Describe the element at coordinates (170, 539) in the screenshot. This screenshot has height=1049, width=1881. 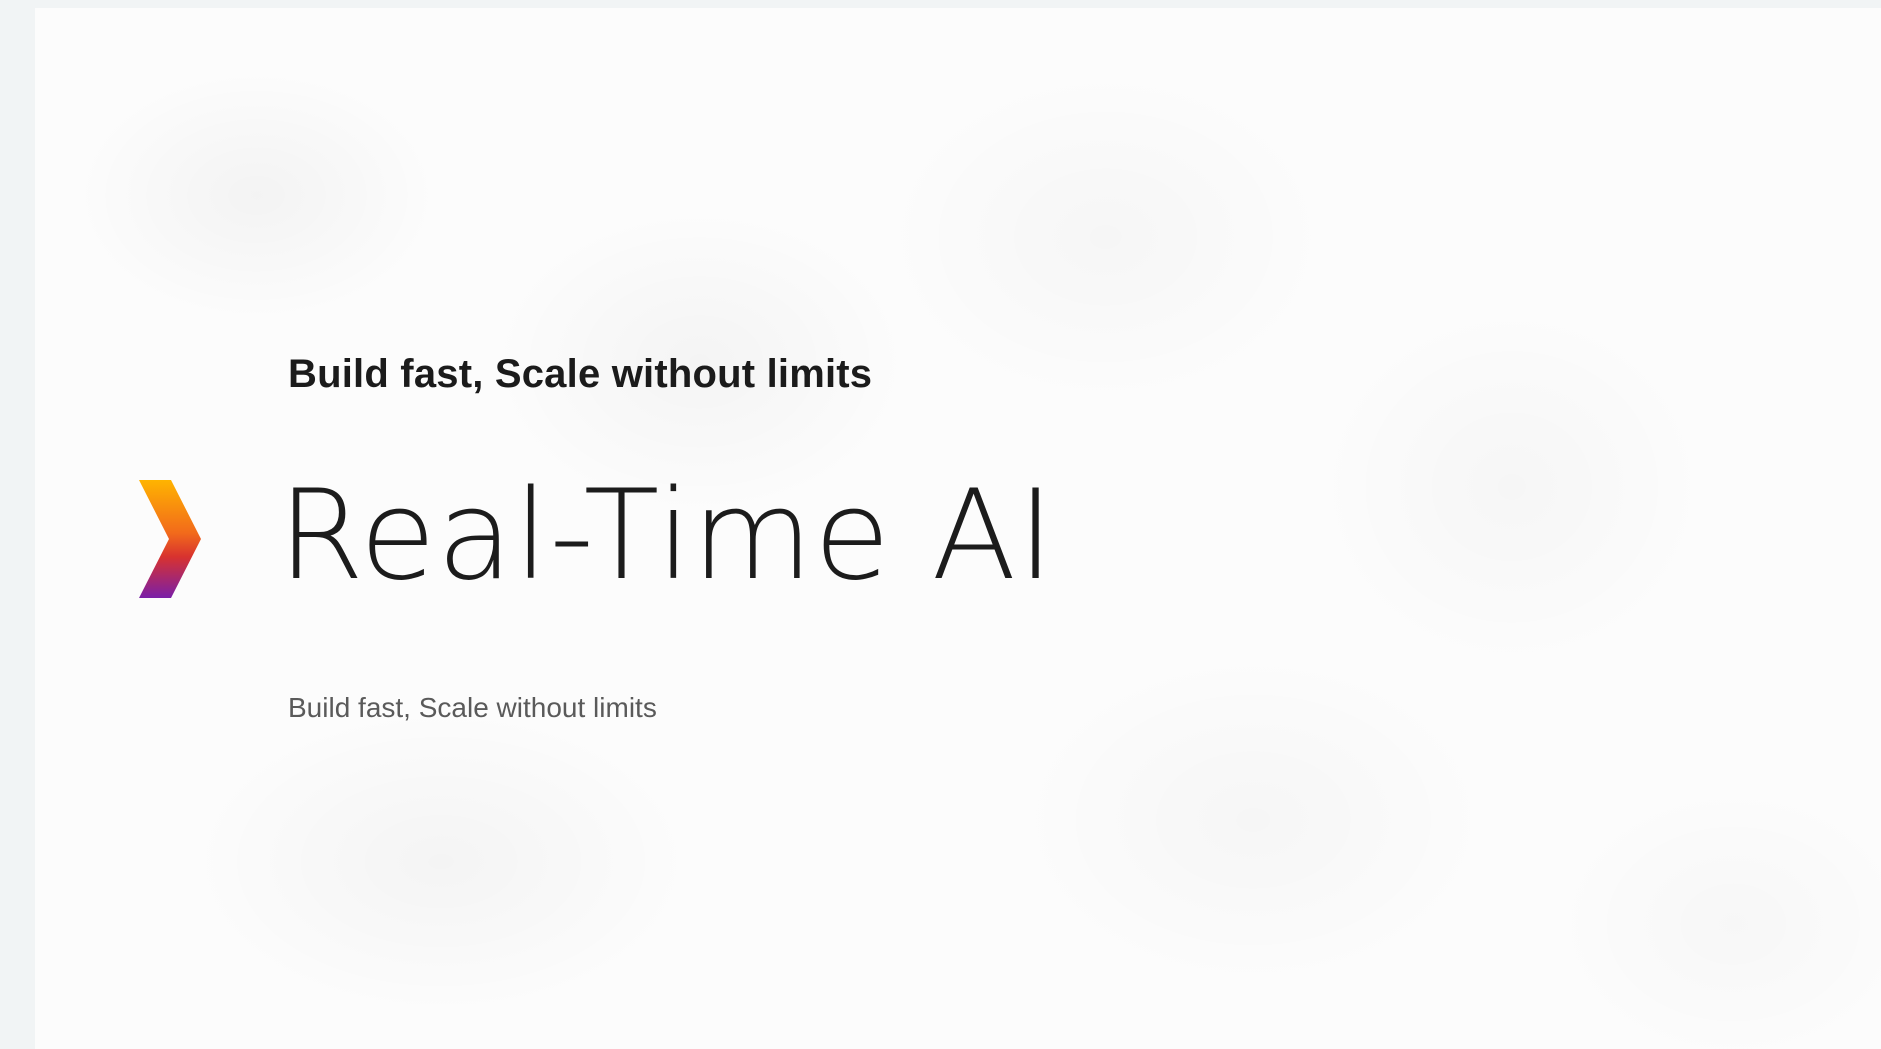
I see `chevron-logo-icon` at that location.